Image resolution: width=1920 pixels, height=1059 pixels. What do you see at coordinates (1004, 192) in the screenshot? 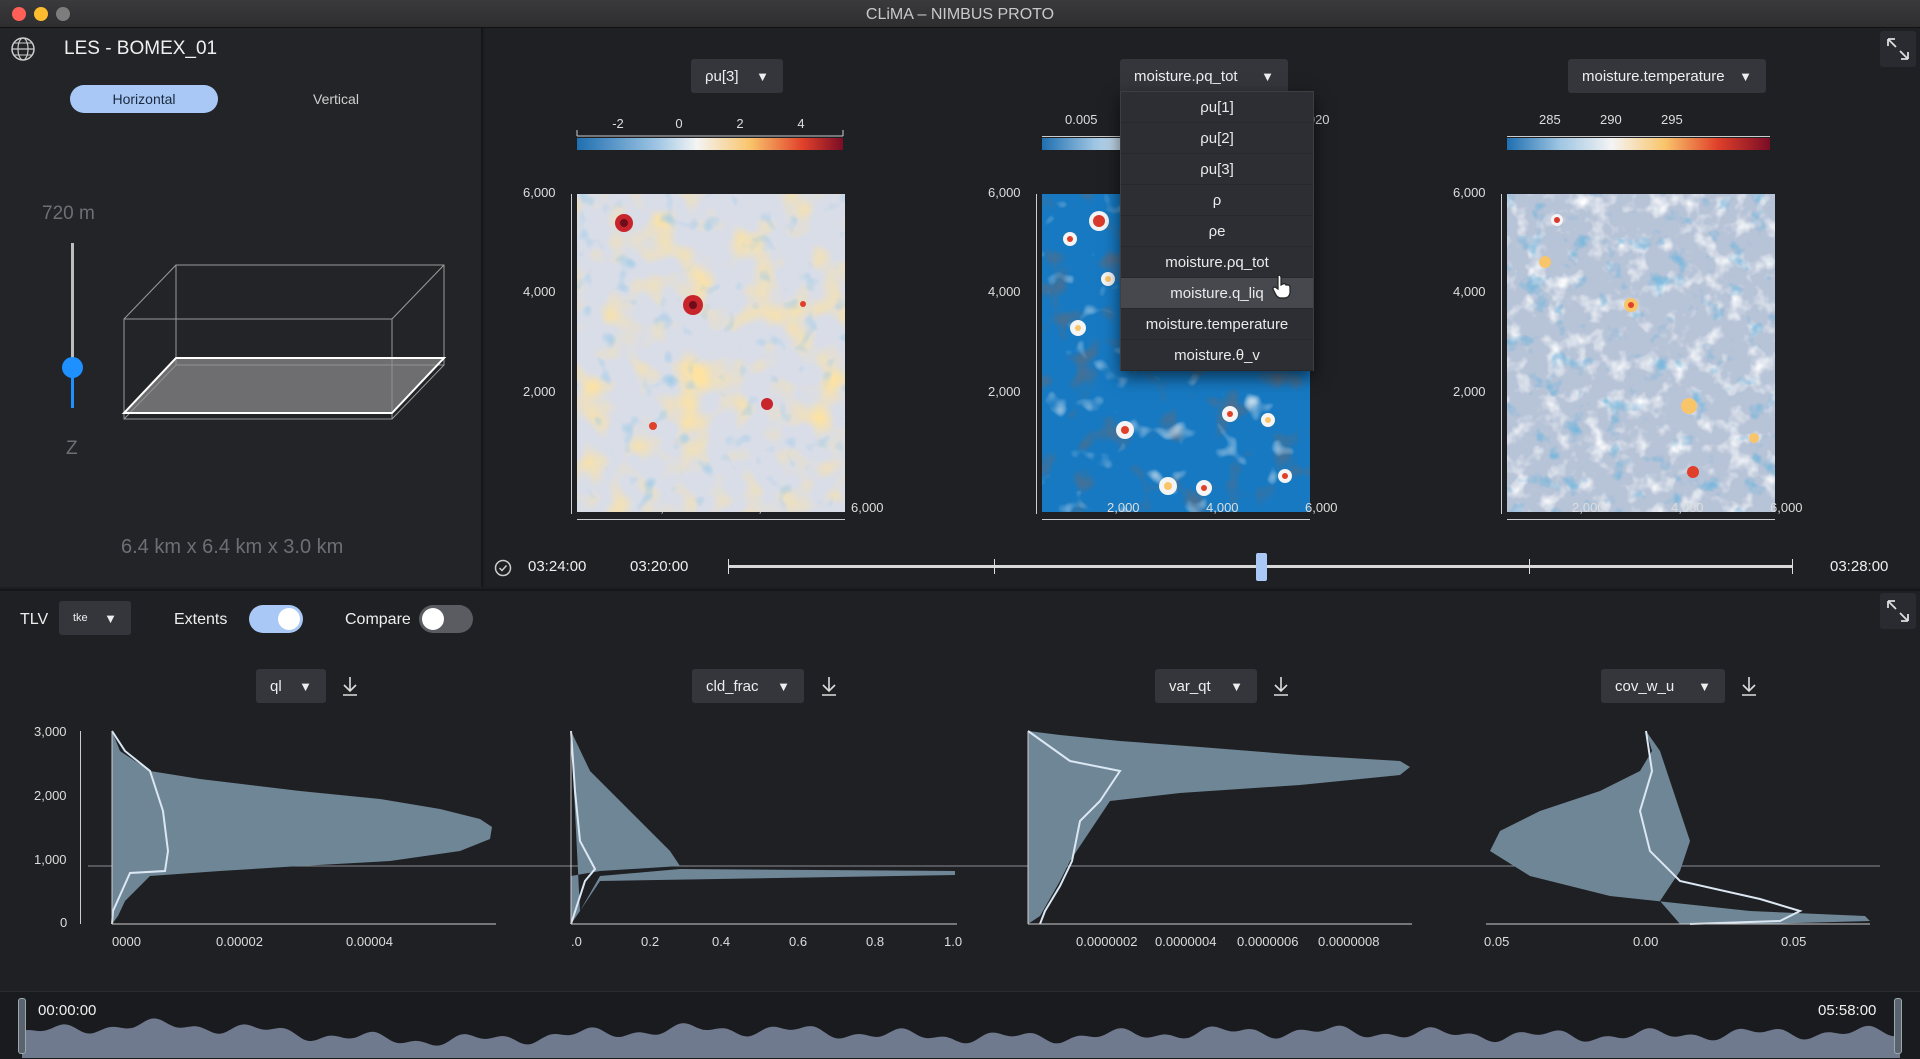
I see `map2-y-tick: 6,000` at bounding box center [1004, 192].